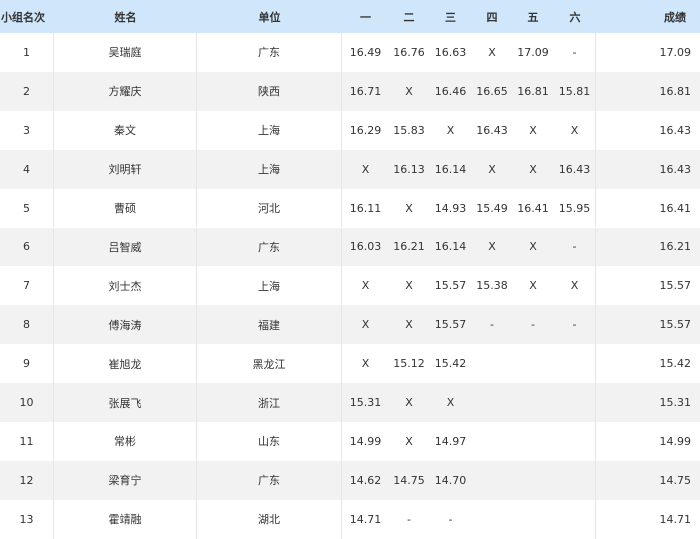  What do you see at coordinates (675, 364) in the screenshot?
I see `result-cell: 15.42` at bounding box center [675, 364].